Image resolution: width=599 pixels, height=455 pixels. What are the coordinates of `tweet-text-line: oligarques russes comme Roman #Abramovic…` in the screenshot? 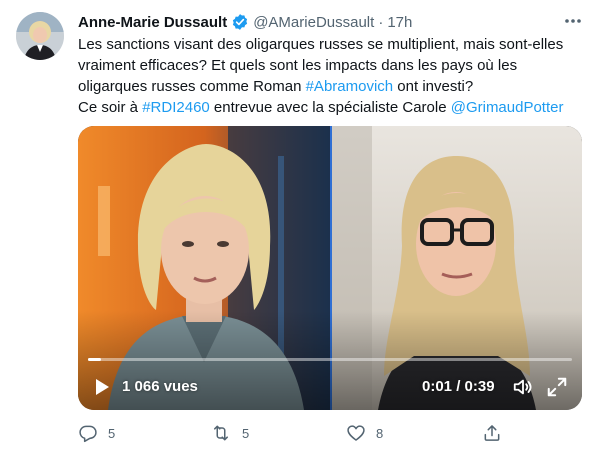 It's located at (330, 86).